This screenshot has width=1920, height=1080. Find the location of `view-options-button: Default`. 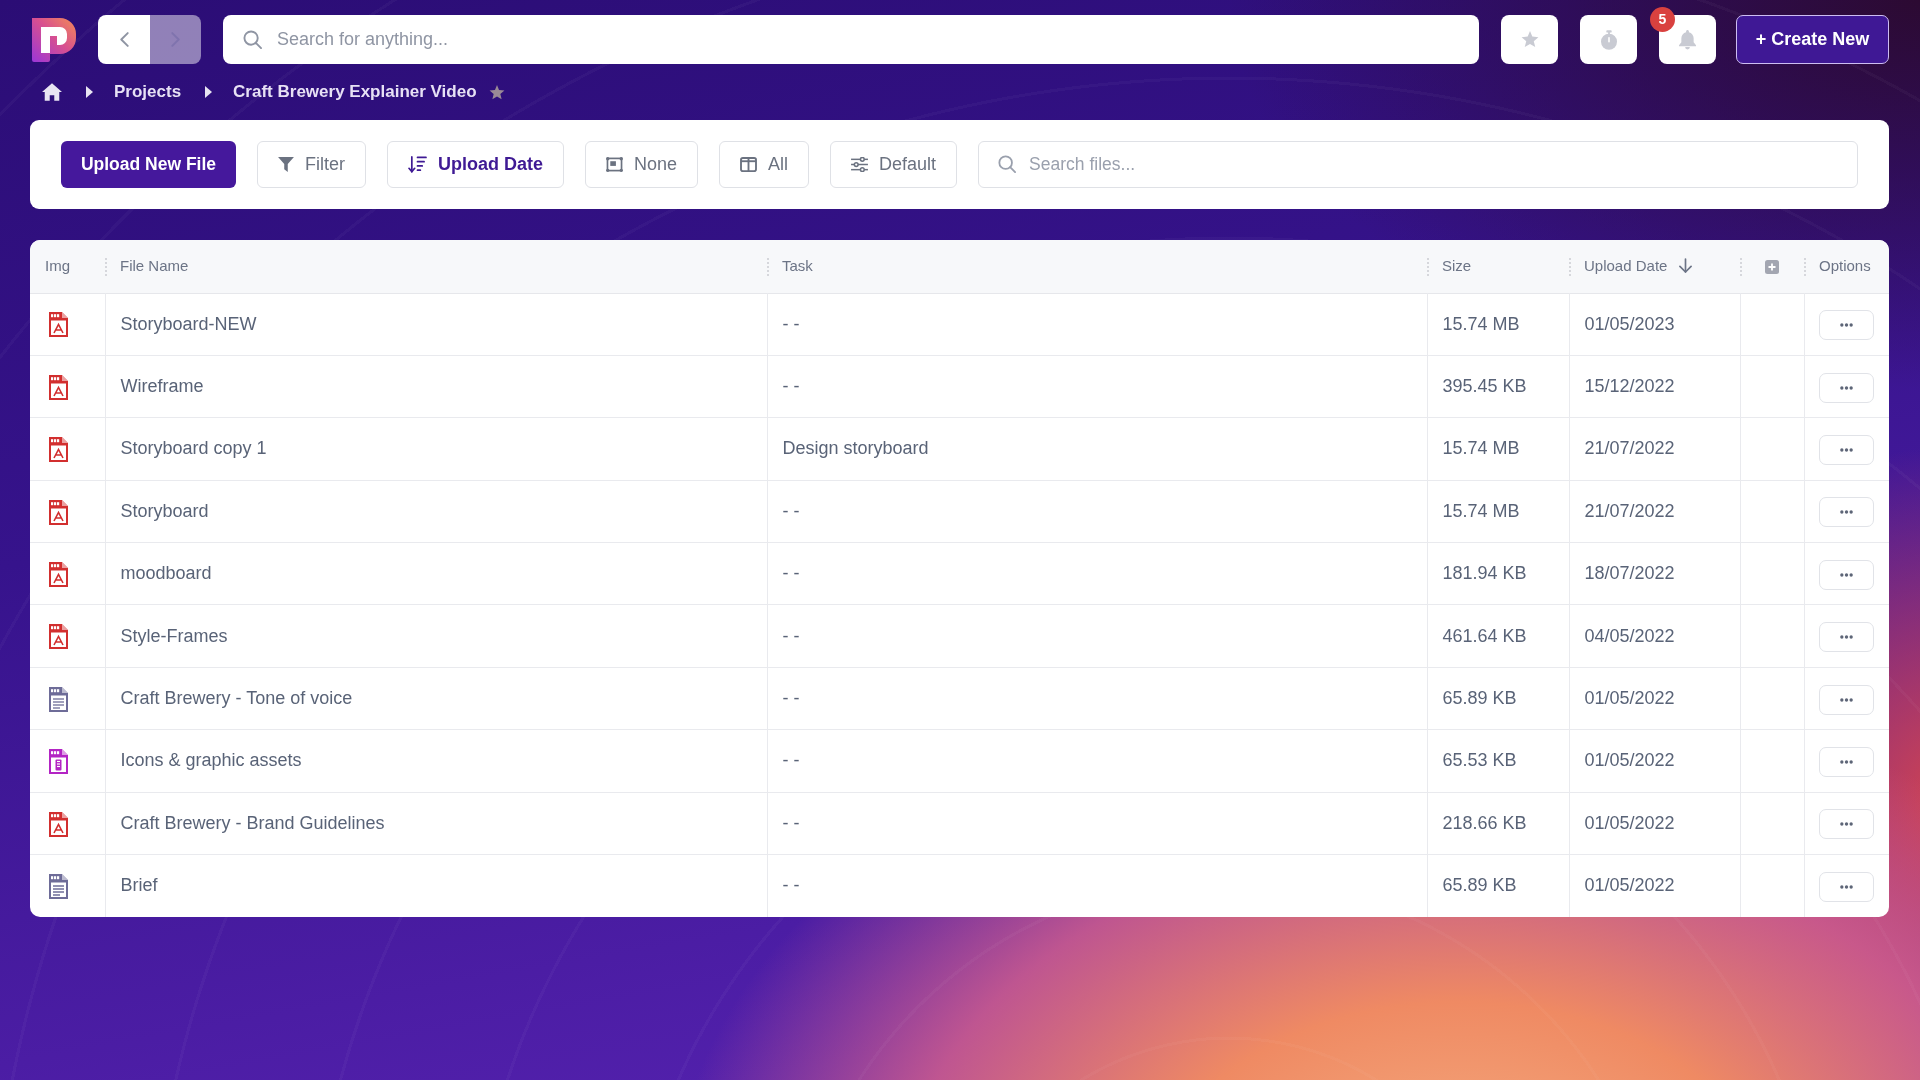

view-options-button: Default is located at coordinates (894, 164).